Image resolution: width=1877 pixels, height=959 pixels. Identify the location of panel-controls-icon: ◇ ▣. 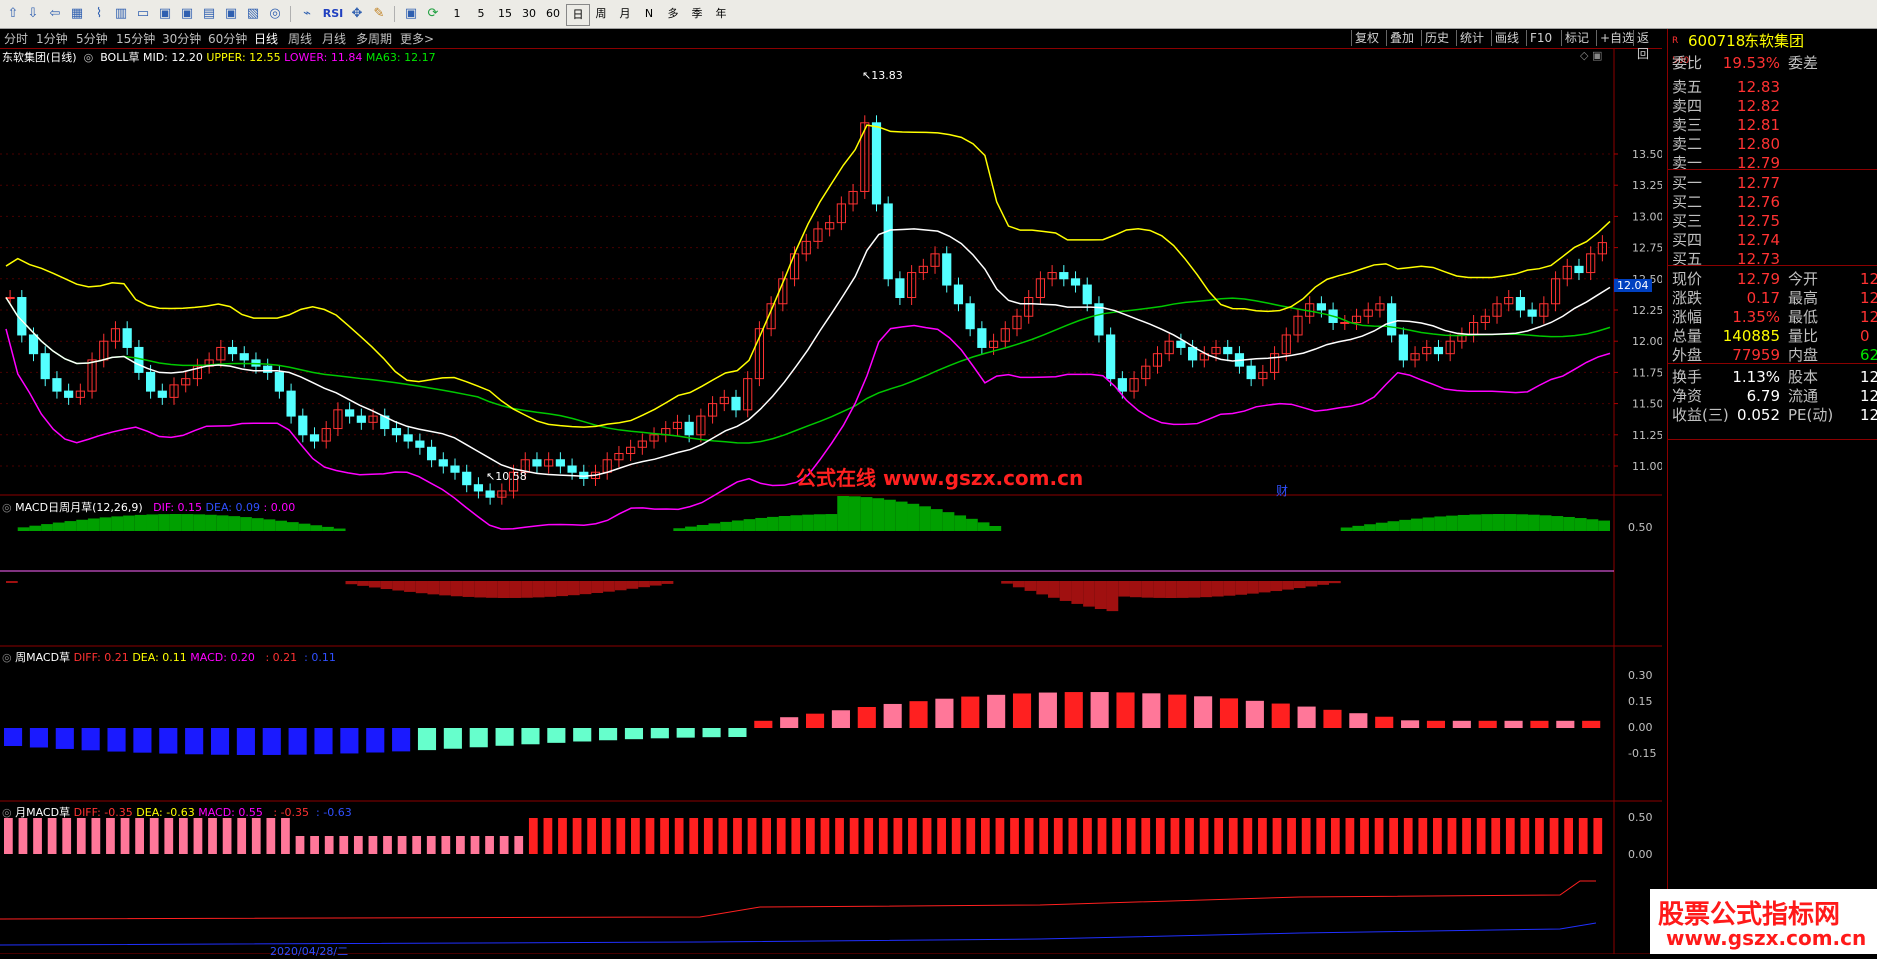
(1591, 55).